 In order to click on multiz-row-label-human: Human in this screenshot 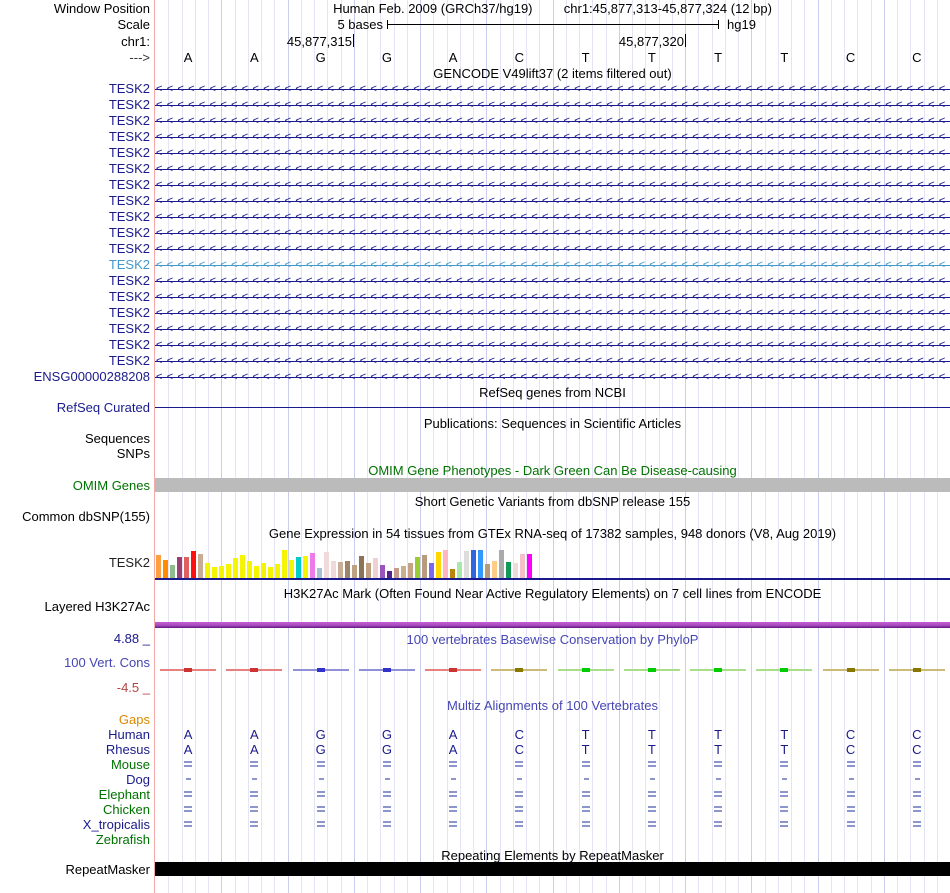, I will do `click(75, 734)`.